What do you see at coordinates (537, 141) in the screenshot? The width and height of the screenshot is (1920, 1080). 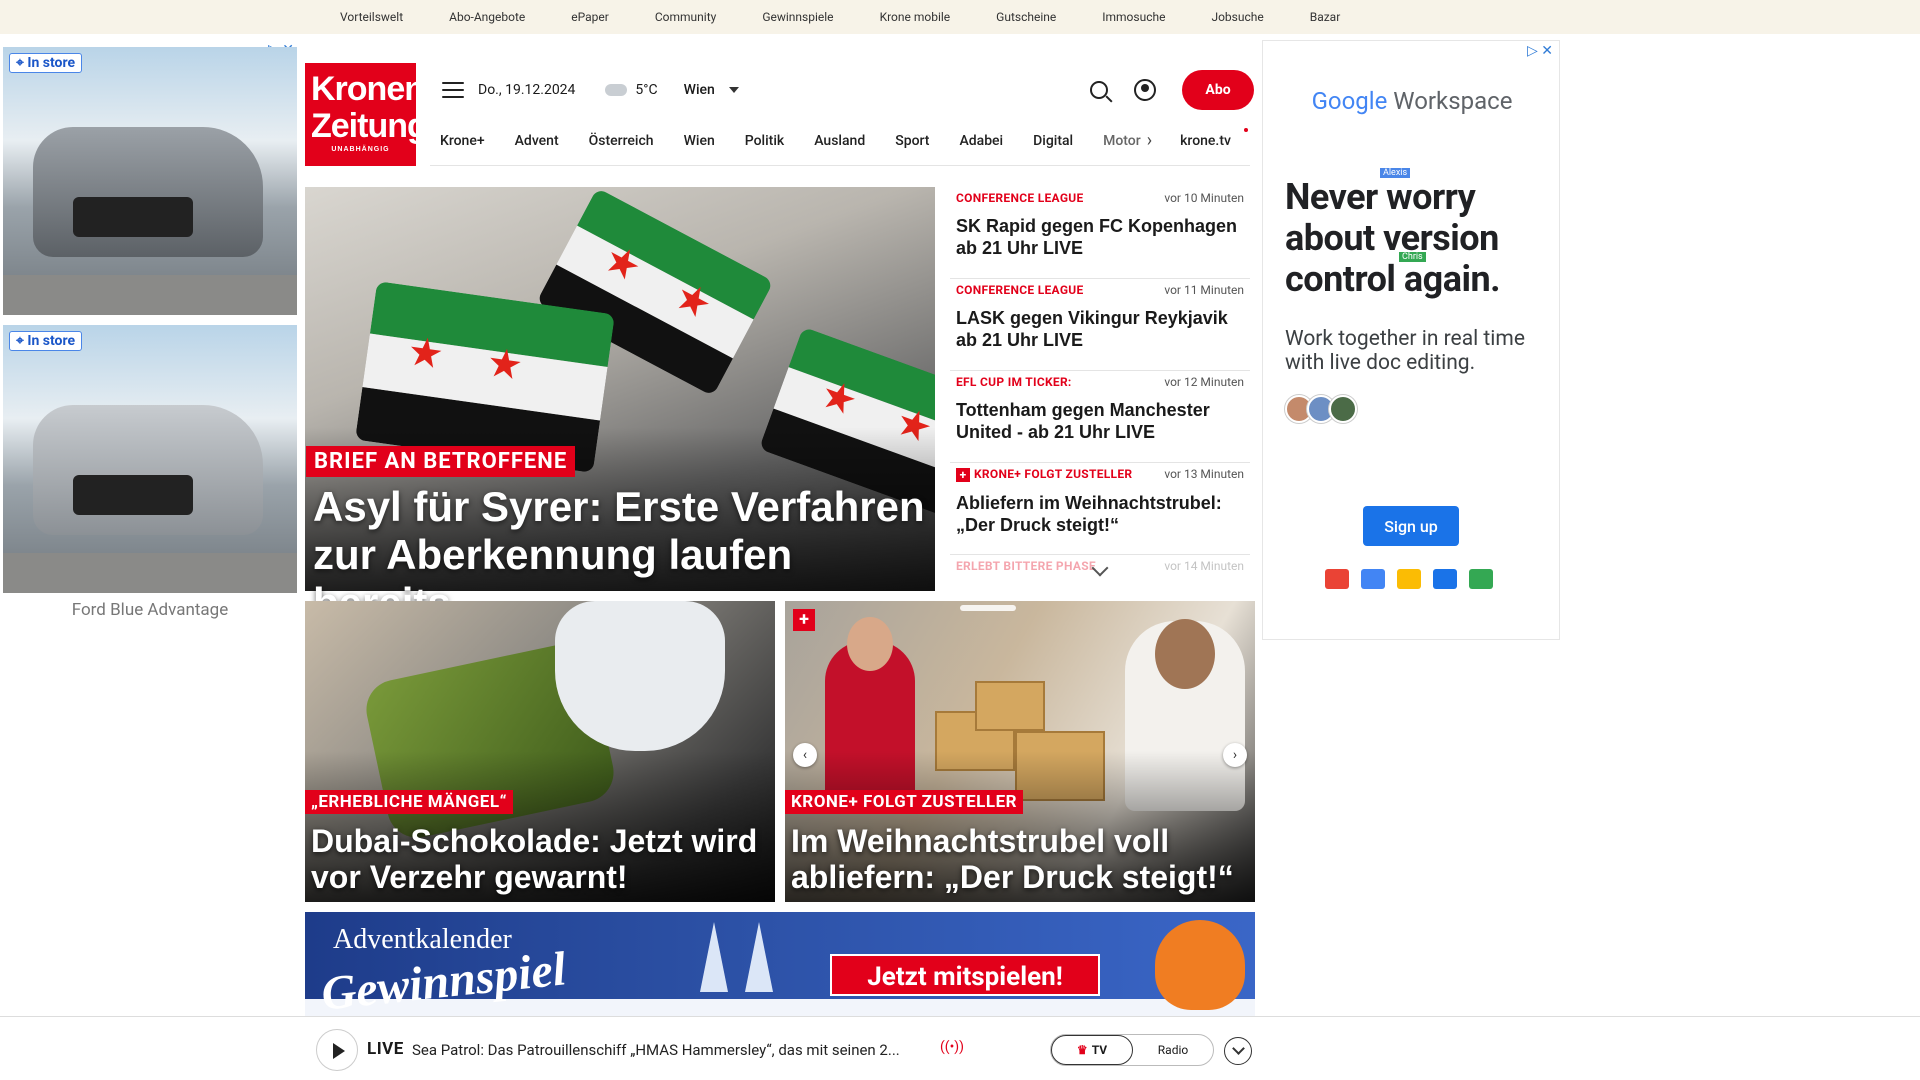 I see `nav-item-advent: Advent` at bounding box center [537, 141].